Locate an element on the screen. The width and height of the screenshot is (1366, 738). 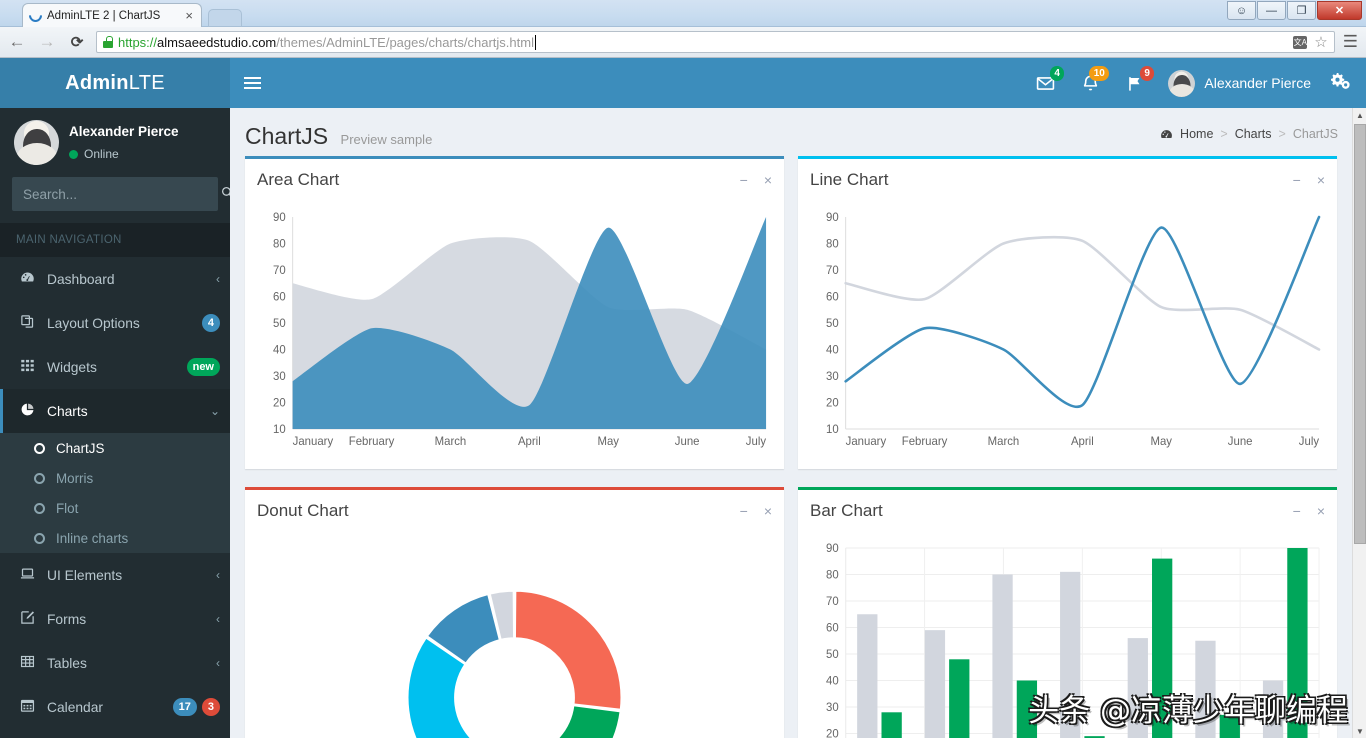
profile-icon: ☺ is located at coordinates (1241, 10).